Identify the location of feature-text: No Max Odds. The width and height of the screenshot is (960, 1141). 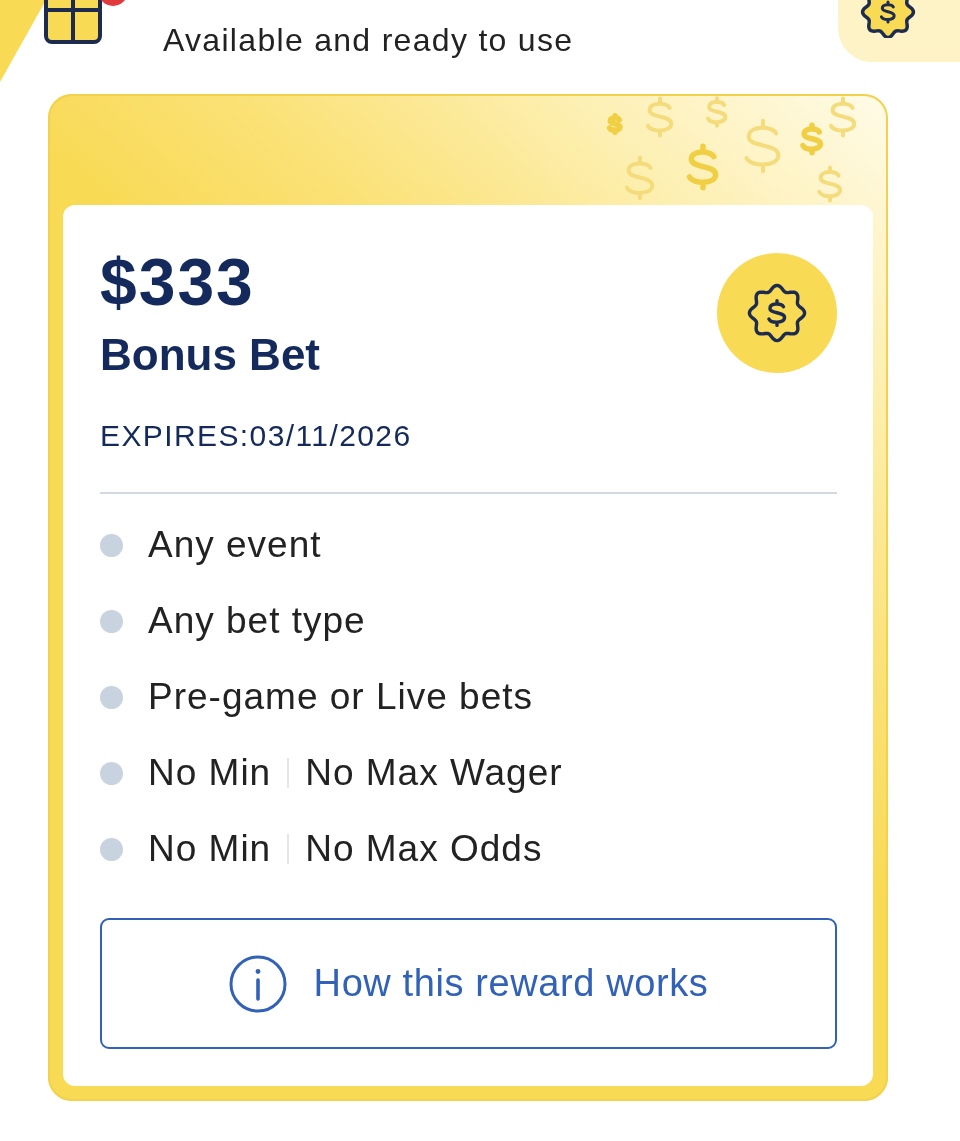
(424, 849).